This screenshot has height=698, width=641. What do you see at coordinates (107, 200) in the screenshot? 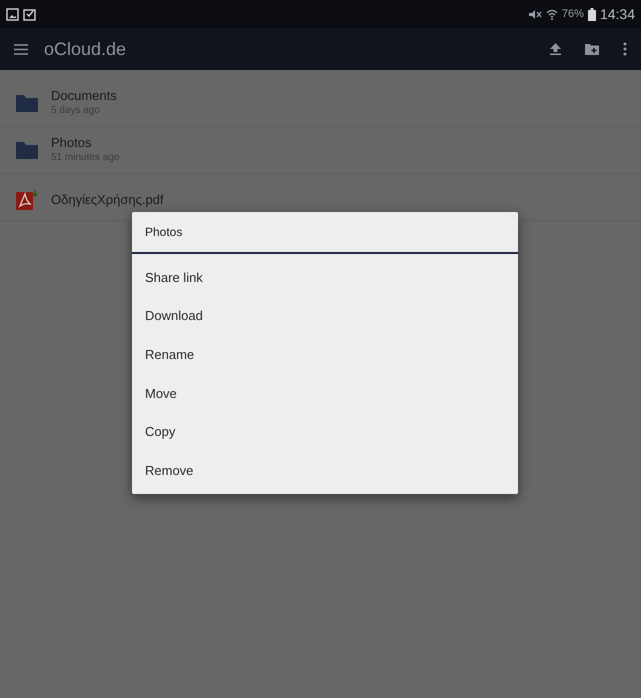
I see `file-name: ΟδηγίεςΧρήσης.pdf` at bounding box center [107, 200].